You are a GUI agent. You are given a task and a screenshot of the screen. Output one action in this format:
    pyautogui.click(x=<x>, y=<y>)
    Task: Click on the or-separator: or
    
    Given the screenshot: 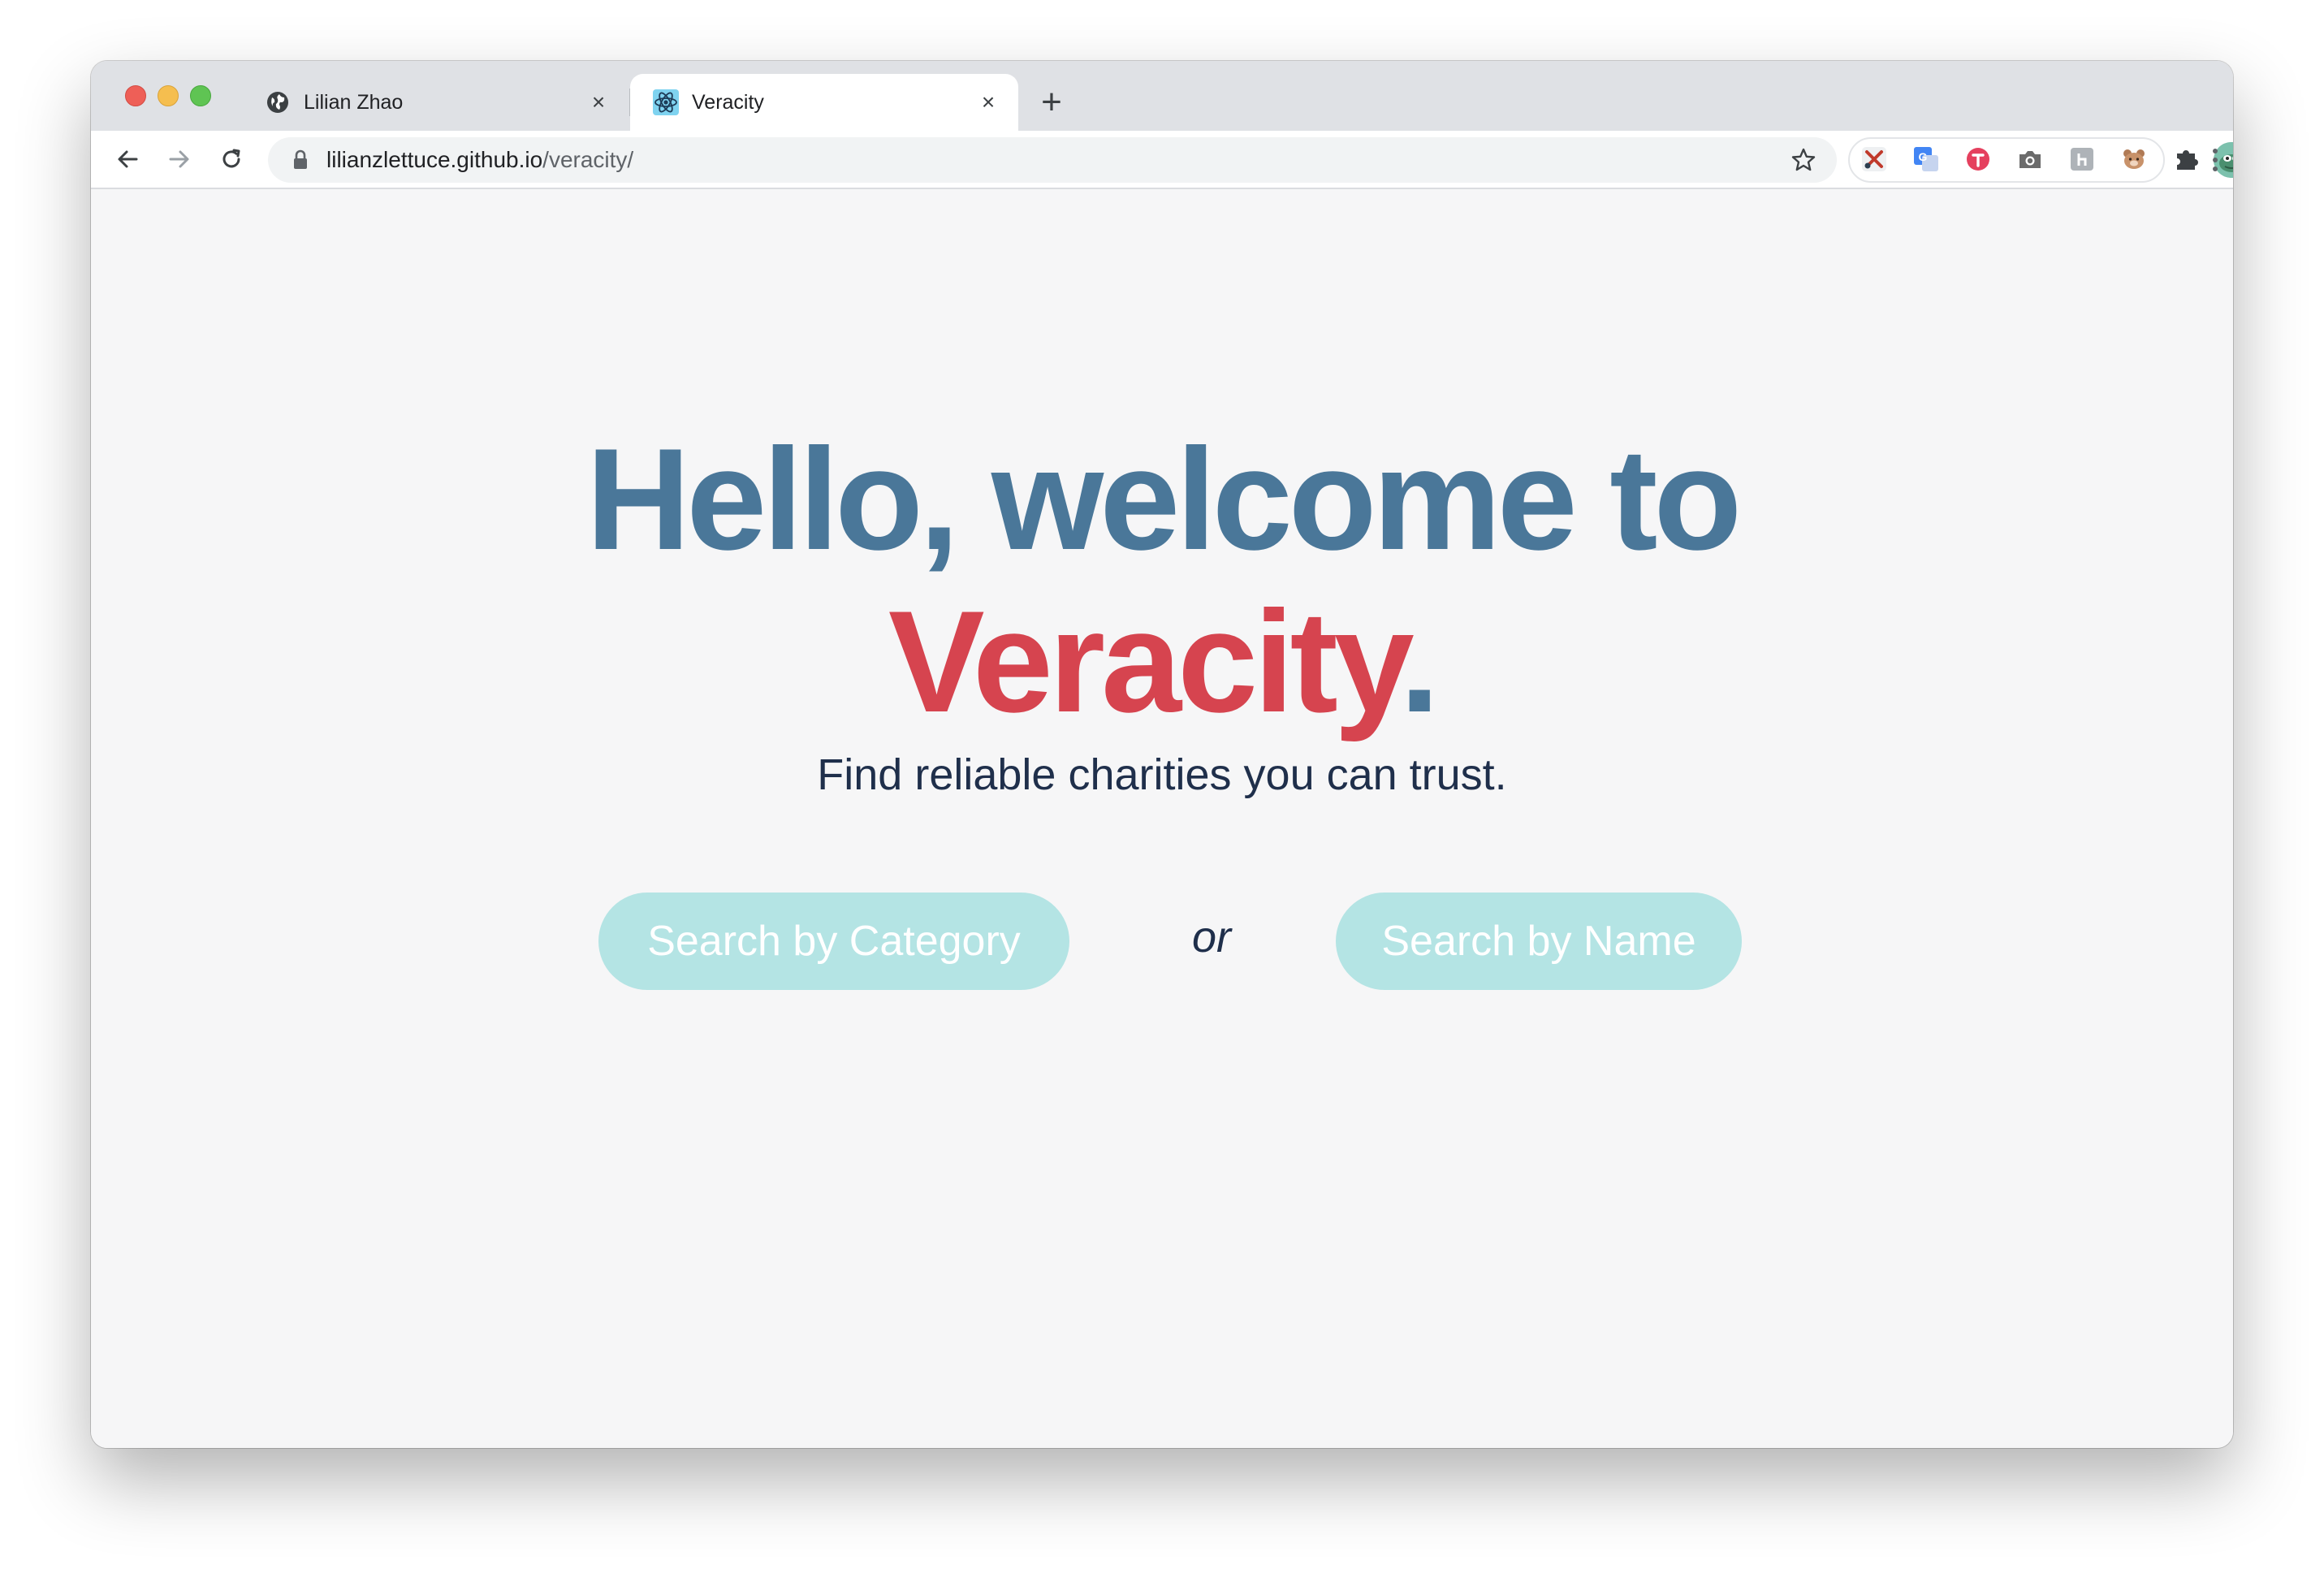 What is the action you would take?
    pyautogui.click(x=1211, y=937)
    